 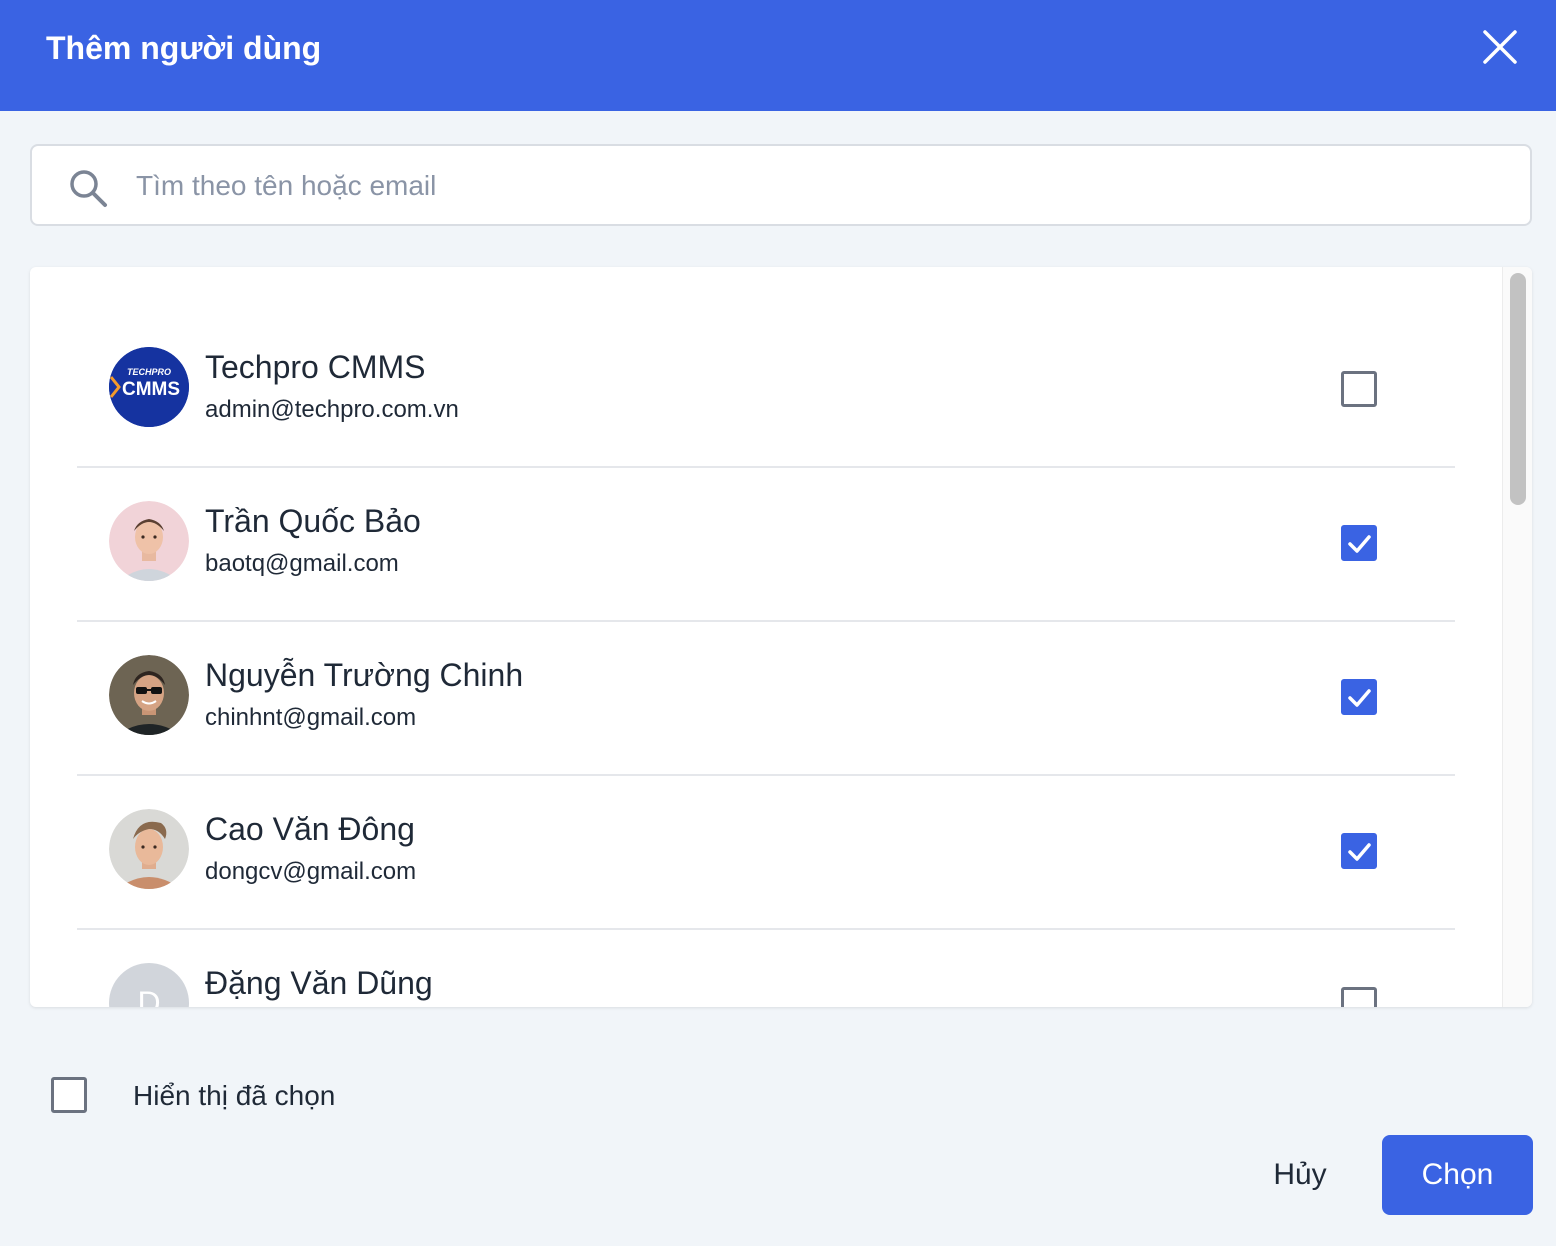 What do you see at coordinates (816, 186) in the screenshot?
I see `search-input` at bounding box center [816, 186].